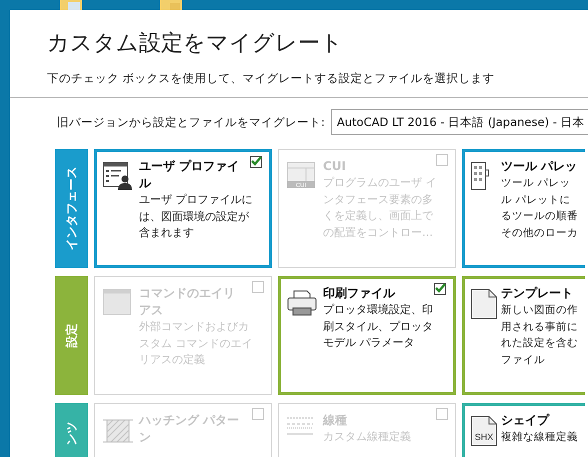  I want to click on migration-card: ユーザ プロファイ ル ユーザ プロファイルに は、図面環境の設定が 含まれます, so click(183, 208).